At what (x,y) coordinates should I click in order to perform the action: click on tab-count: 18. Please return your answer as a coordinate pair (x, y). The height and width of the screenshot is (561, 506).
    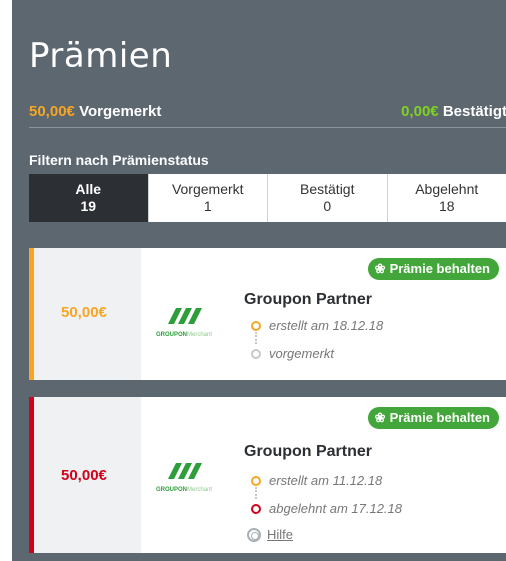
    Looking at the image, I should click on (446, 206).